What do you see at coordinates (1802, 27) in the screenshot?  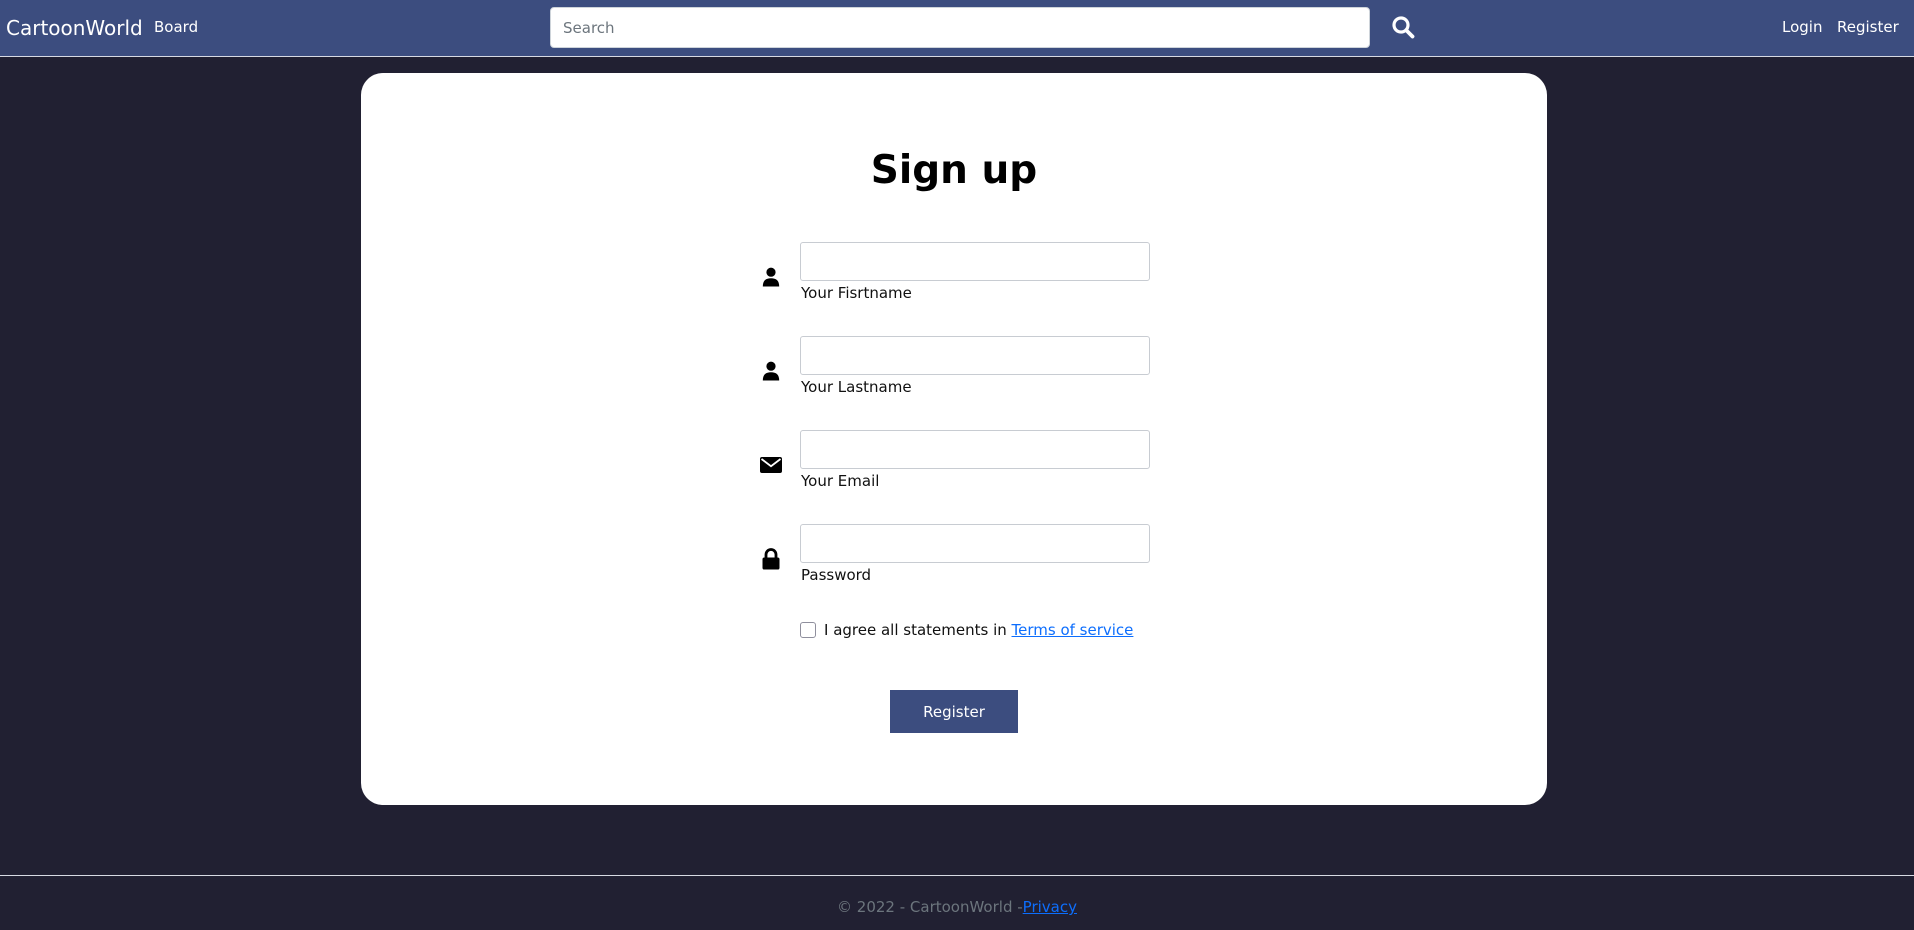 I see `nav-login-link: Login` at bounding box center [1802, 27].